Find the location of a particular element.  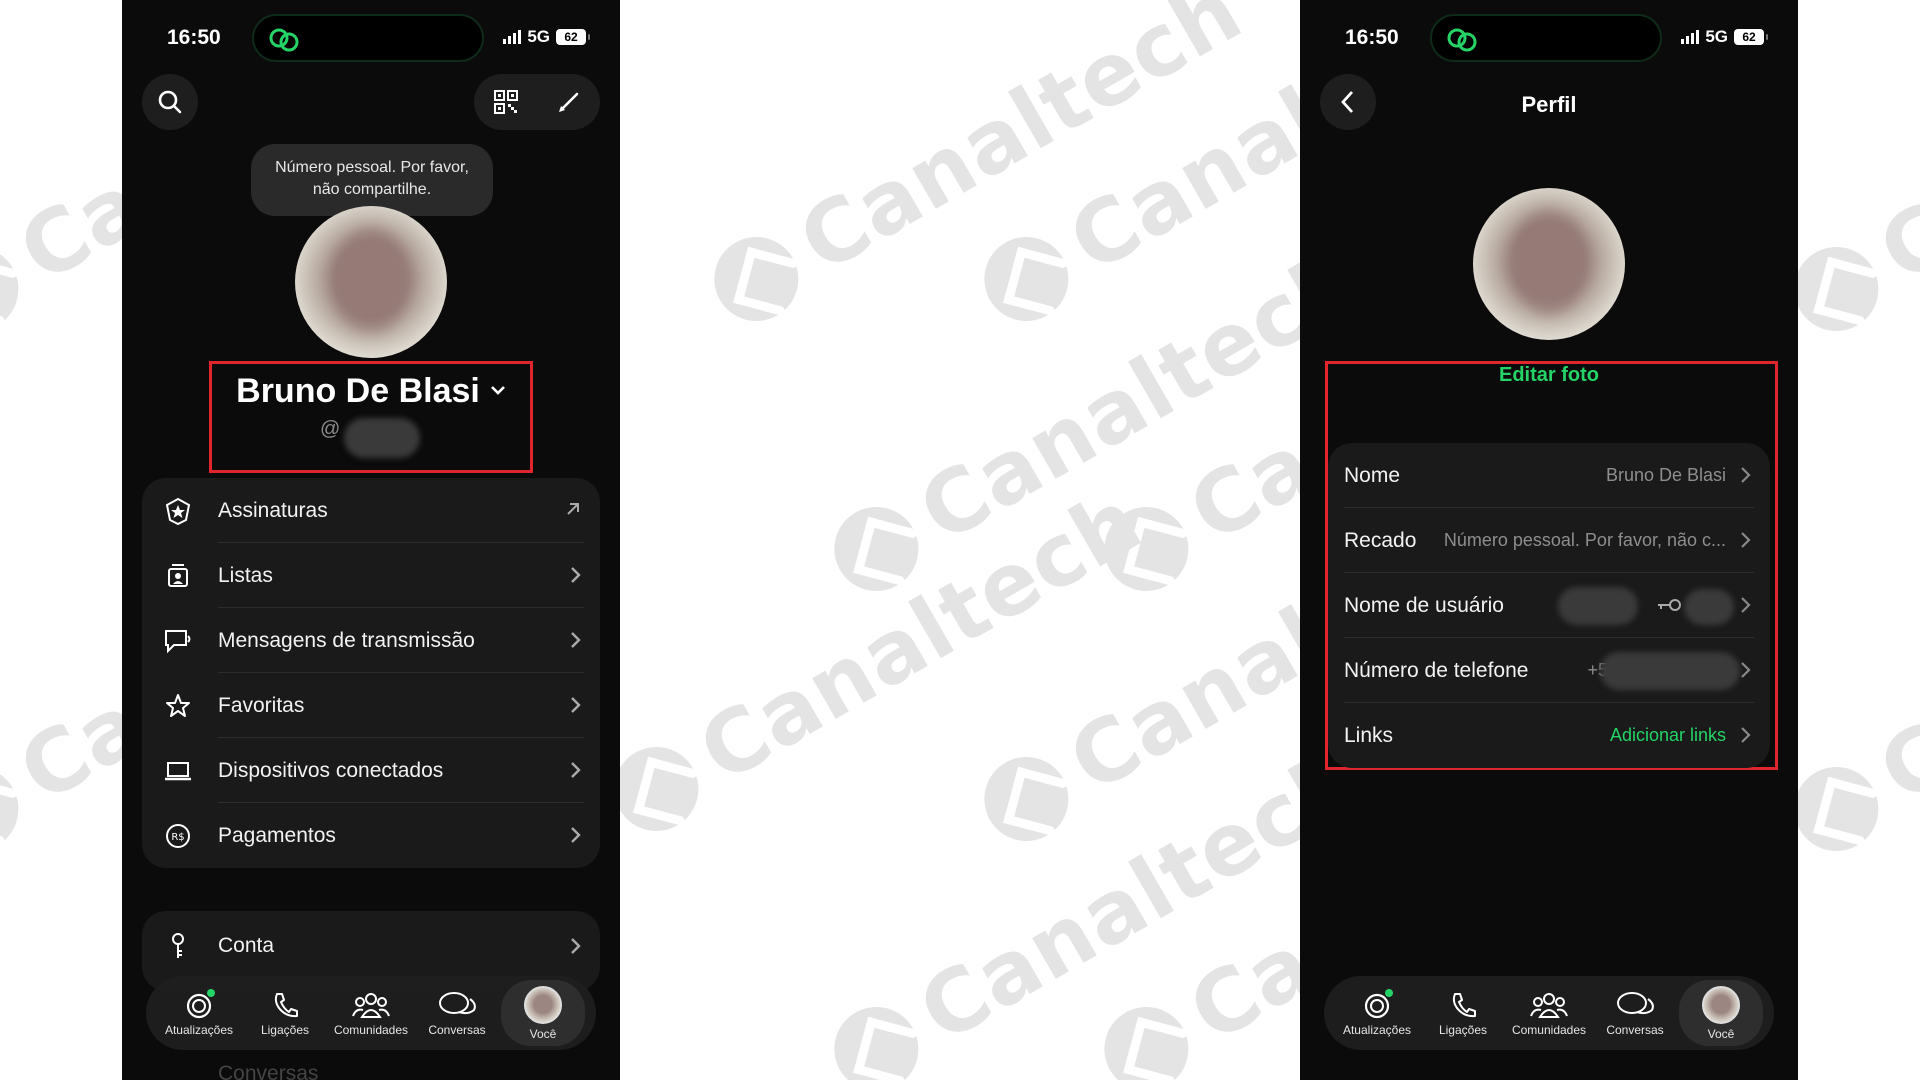

field-nome: Nome Bruno De Blasi is located at coordinates (1549, 475).